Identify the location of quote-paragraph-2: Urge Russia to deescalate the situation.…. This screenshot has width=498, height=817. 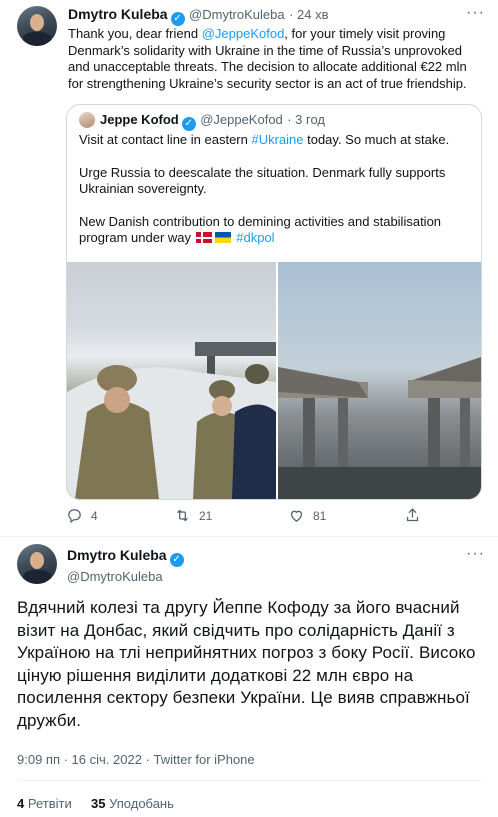
(262, 180).